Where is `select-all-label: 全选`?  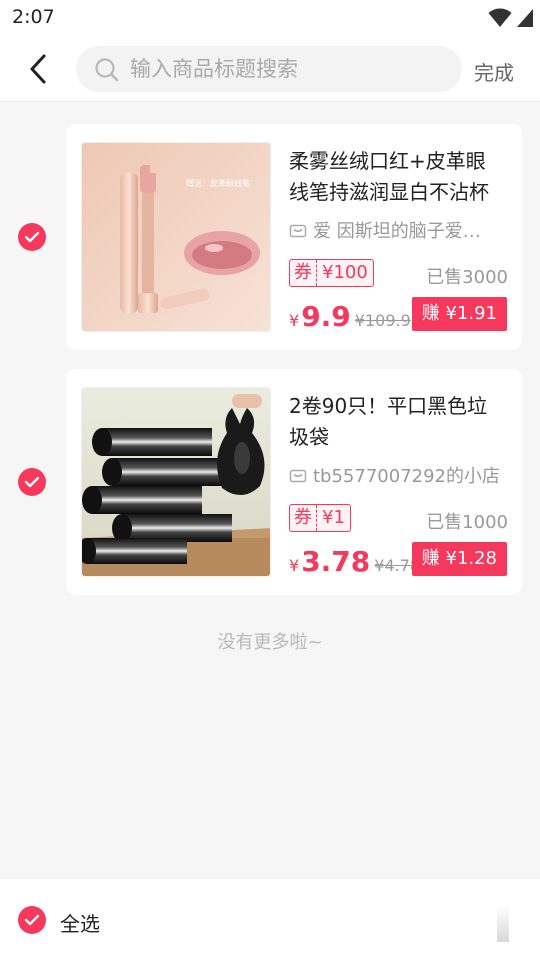
select-all-label: 全选 is located at coordinates (80, 922).